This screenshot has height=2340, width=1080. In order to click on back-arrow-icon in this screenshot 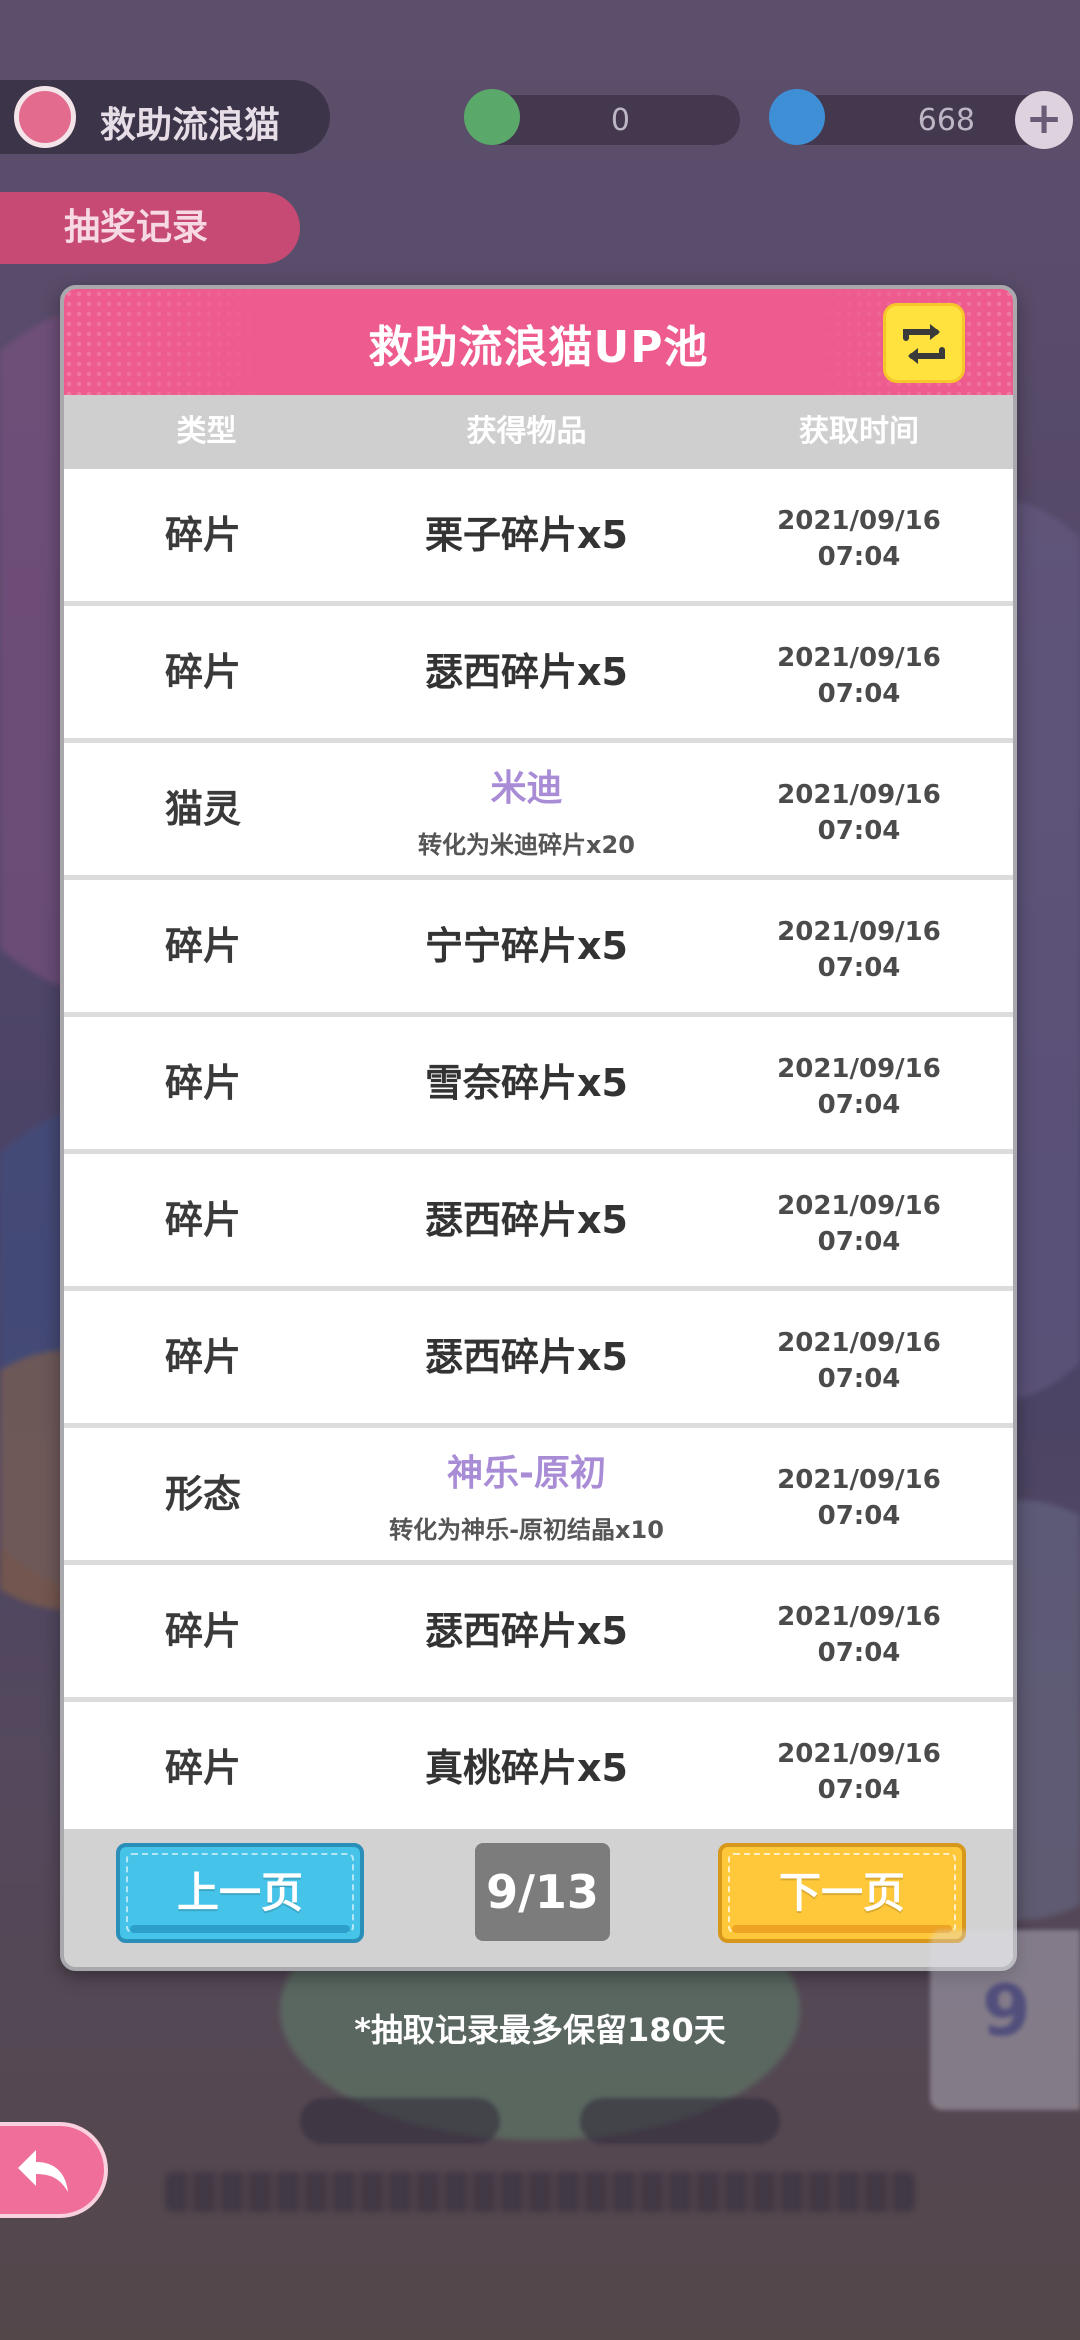, I will do `click(43, 2171)`.